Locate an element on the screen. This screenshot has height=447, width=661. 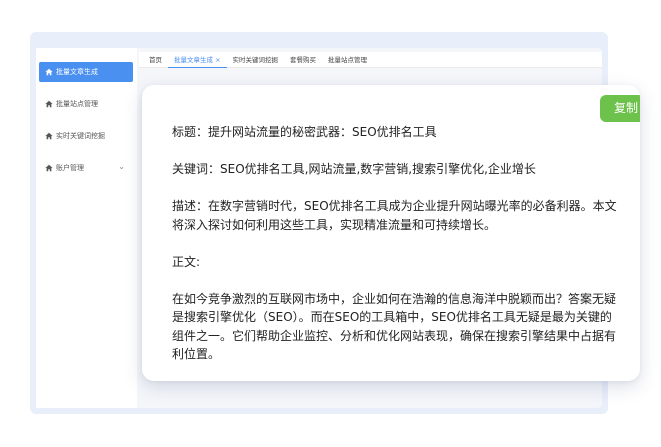
sidebar-item-site-management: 批量站点管理 is located at coordinates (86, 104).